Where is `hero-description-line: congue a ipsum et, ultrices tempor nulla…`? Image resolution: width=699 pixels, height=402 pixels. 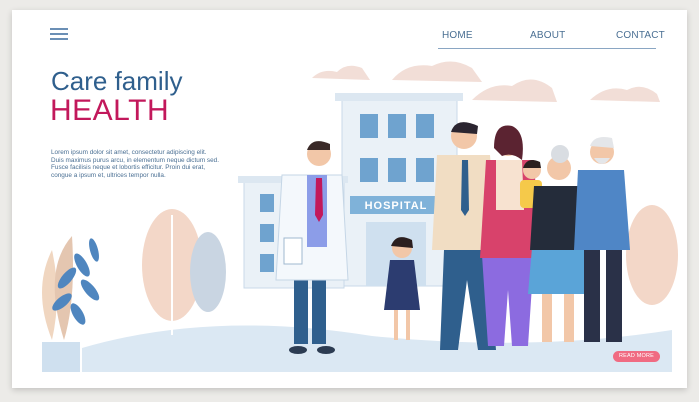
hero-description-line: congue a ipsum et, ultrices tempor nulla… is located at coordinates (108, 175).